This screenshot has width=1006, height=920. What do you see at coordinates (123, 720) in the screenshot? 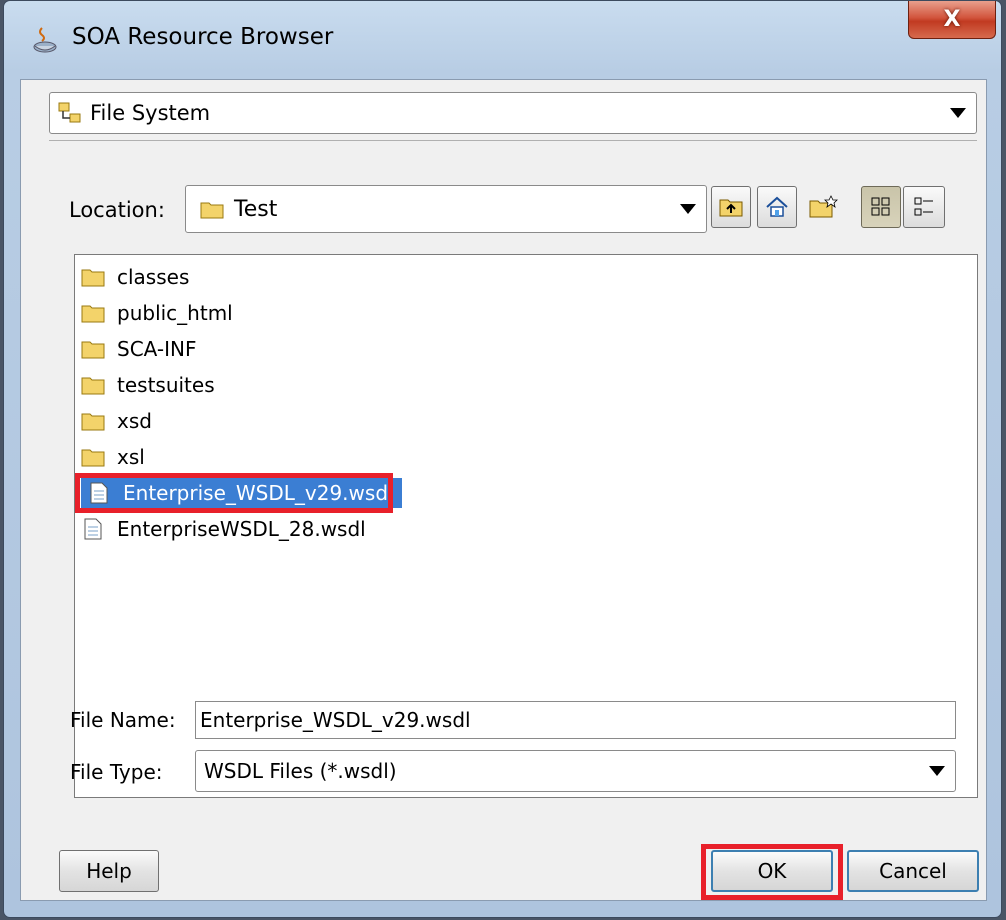
I see `file-name-label: File Name:` at bounding box center [123, 720].